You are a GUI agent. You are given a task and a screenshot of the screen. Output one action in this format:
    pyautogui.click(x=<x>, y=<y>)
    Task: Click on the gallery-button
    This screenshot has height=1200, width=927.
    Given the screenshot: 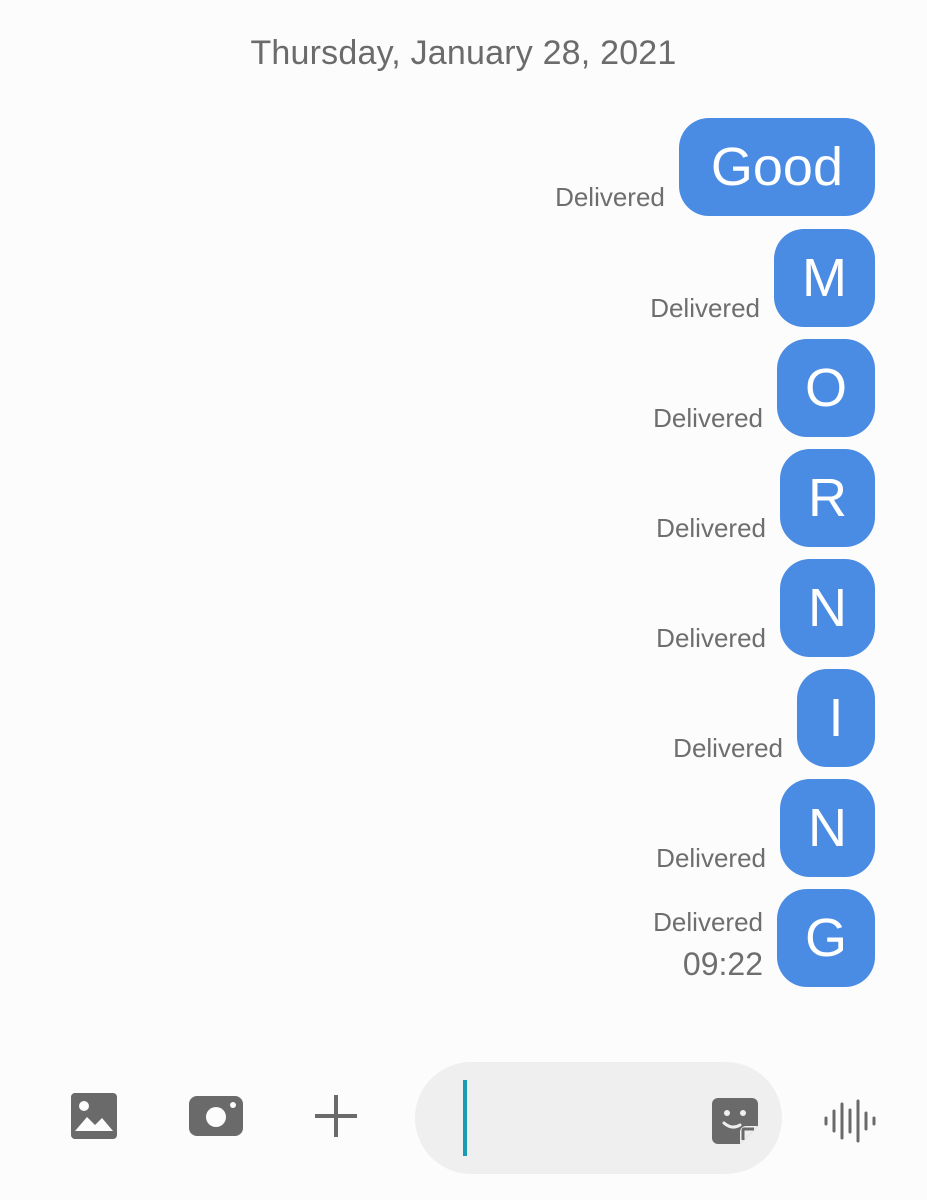 What is the action you would take?
    pyautogui.click(x=94, y=1116)
    